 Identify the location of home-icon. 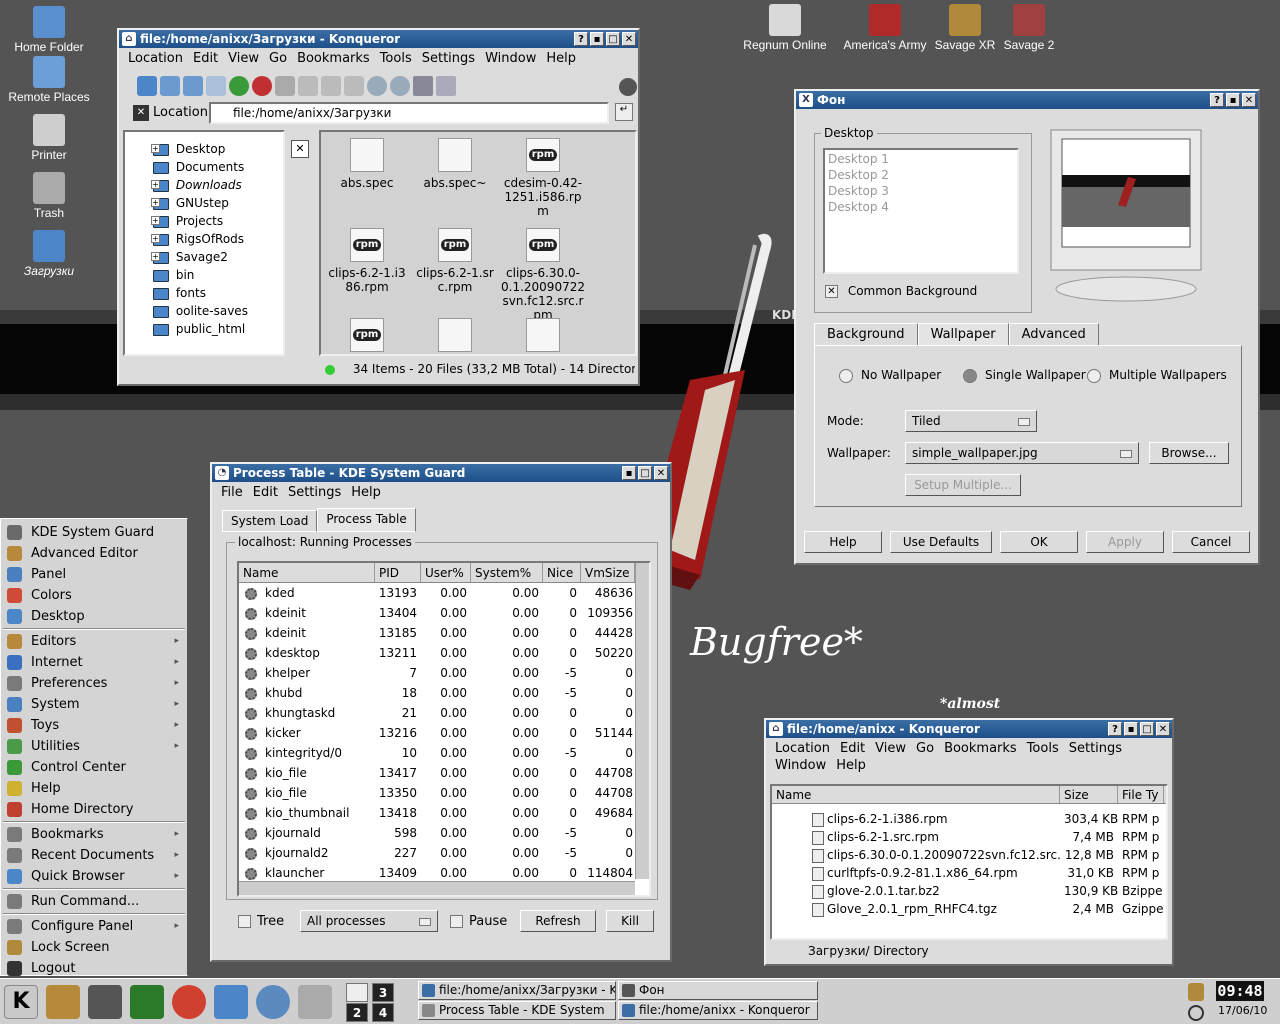
(216, 86).